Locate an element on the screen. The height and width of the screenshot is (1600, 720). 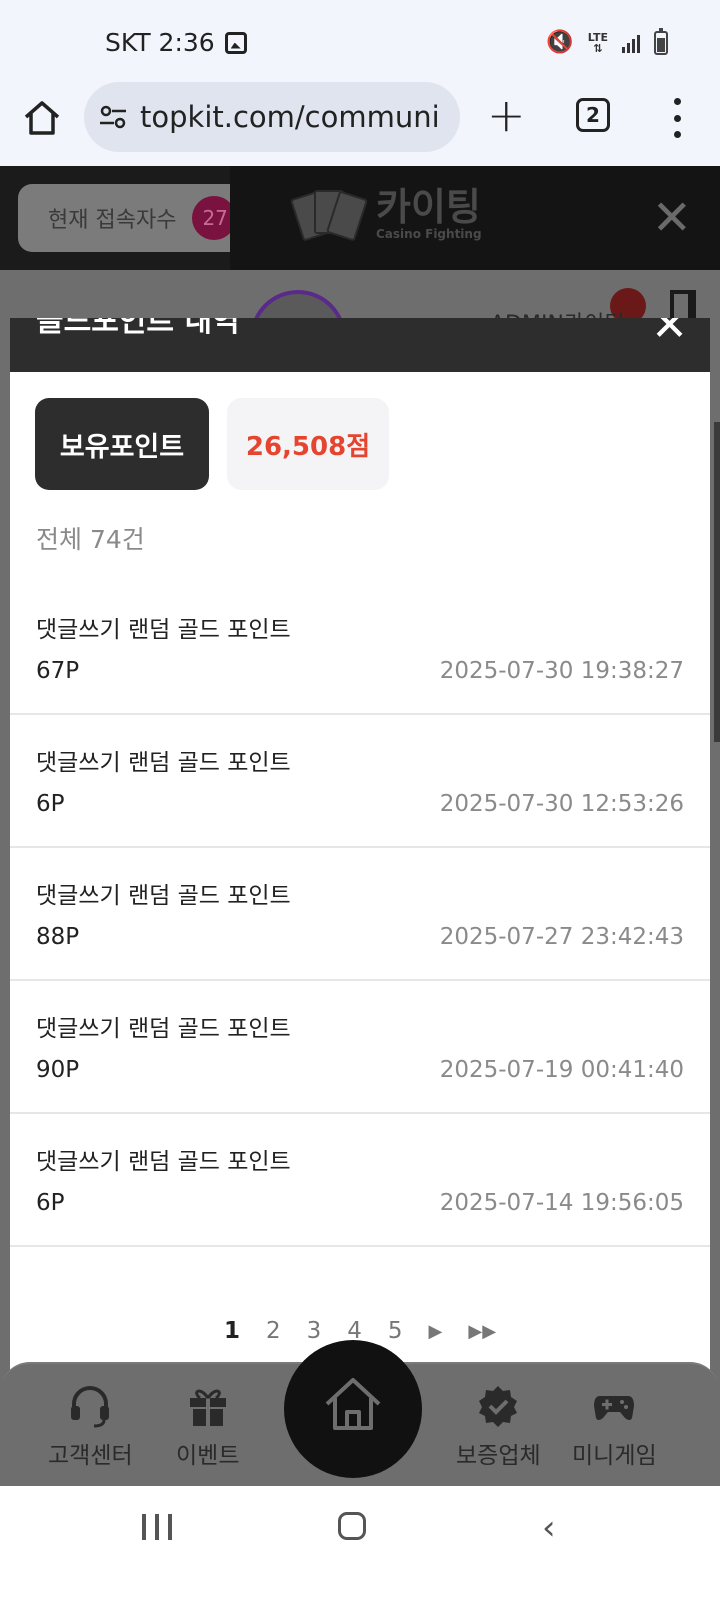
home-icon is located at coordinates (42, 118).